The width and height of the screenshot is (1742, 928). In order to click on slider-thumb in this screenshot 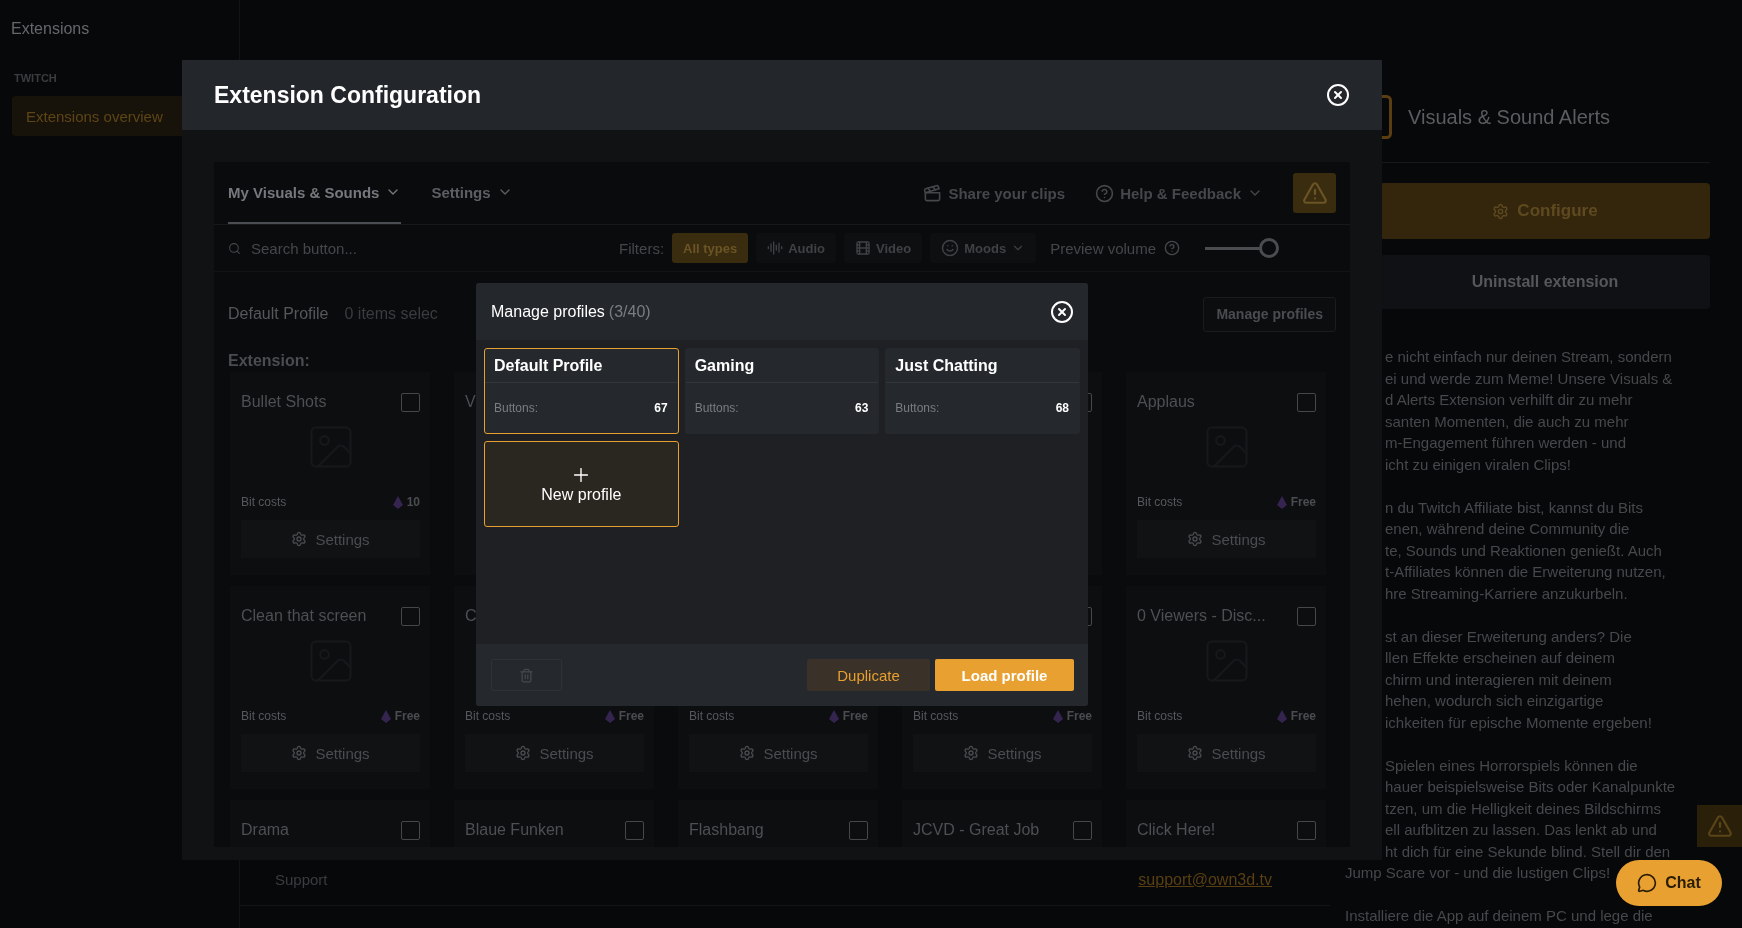, I will do `click(1268, 248)`.